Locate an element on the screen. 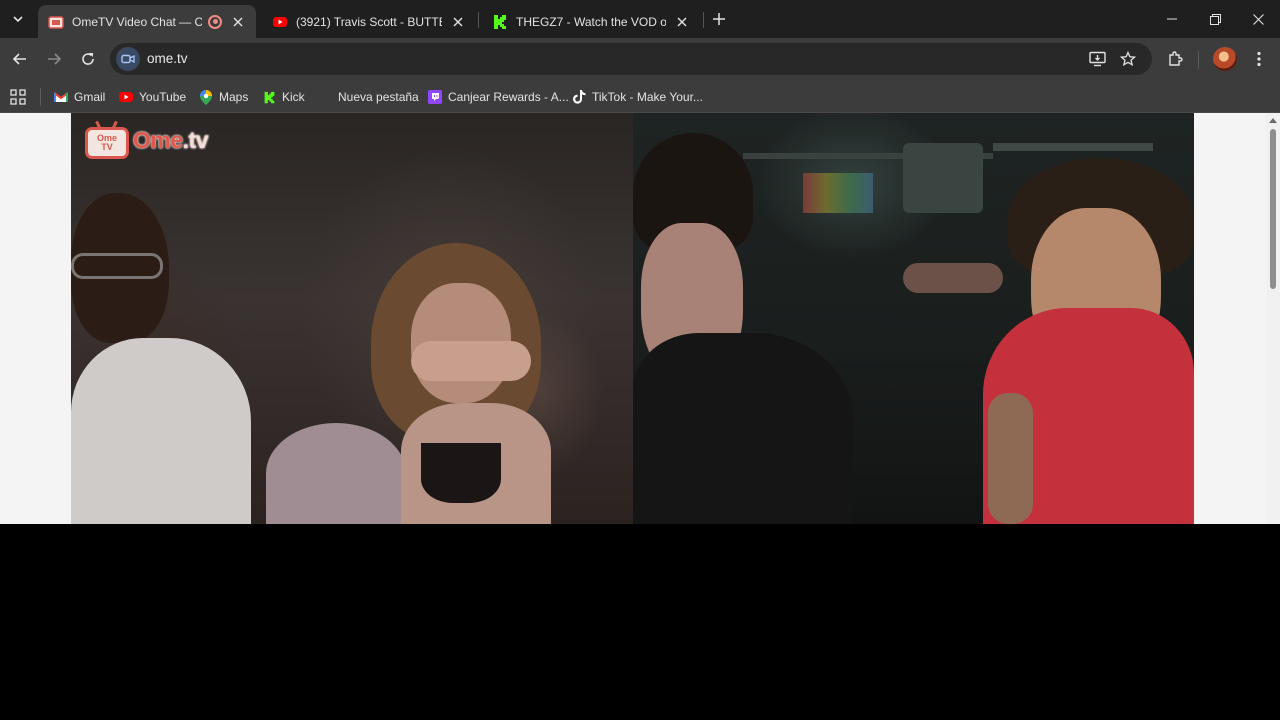 The height and width of the screenshot is (720, 1280). maps-icon is located at coordinates (206, 97).